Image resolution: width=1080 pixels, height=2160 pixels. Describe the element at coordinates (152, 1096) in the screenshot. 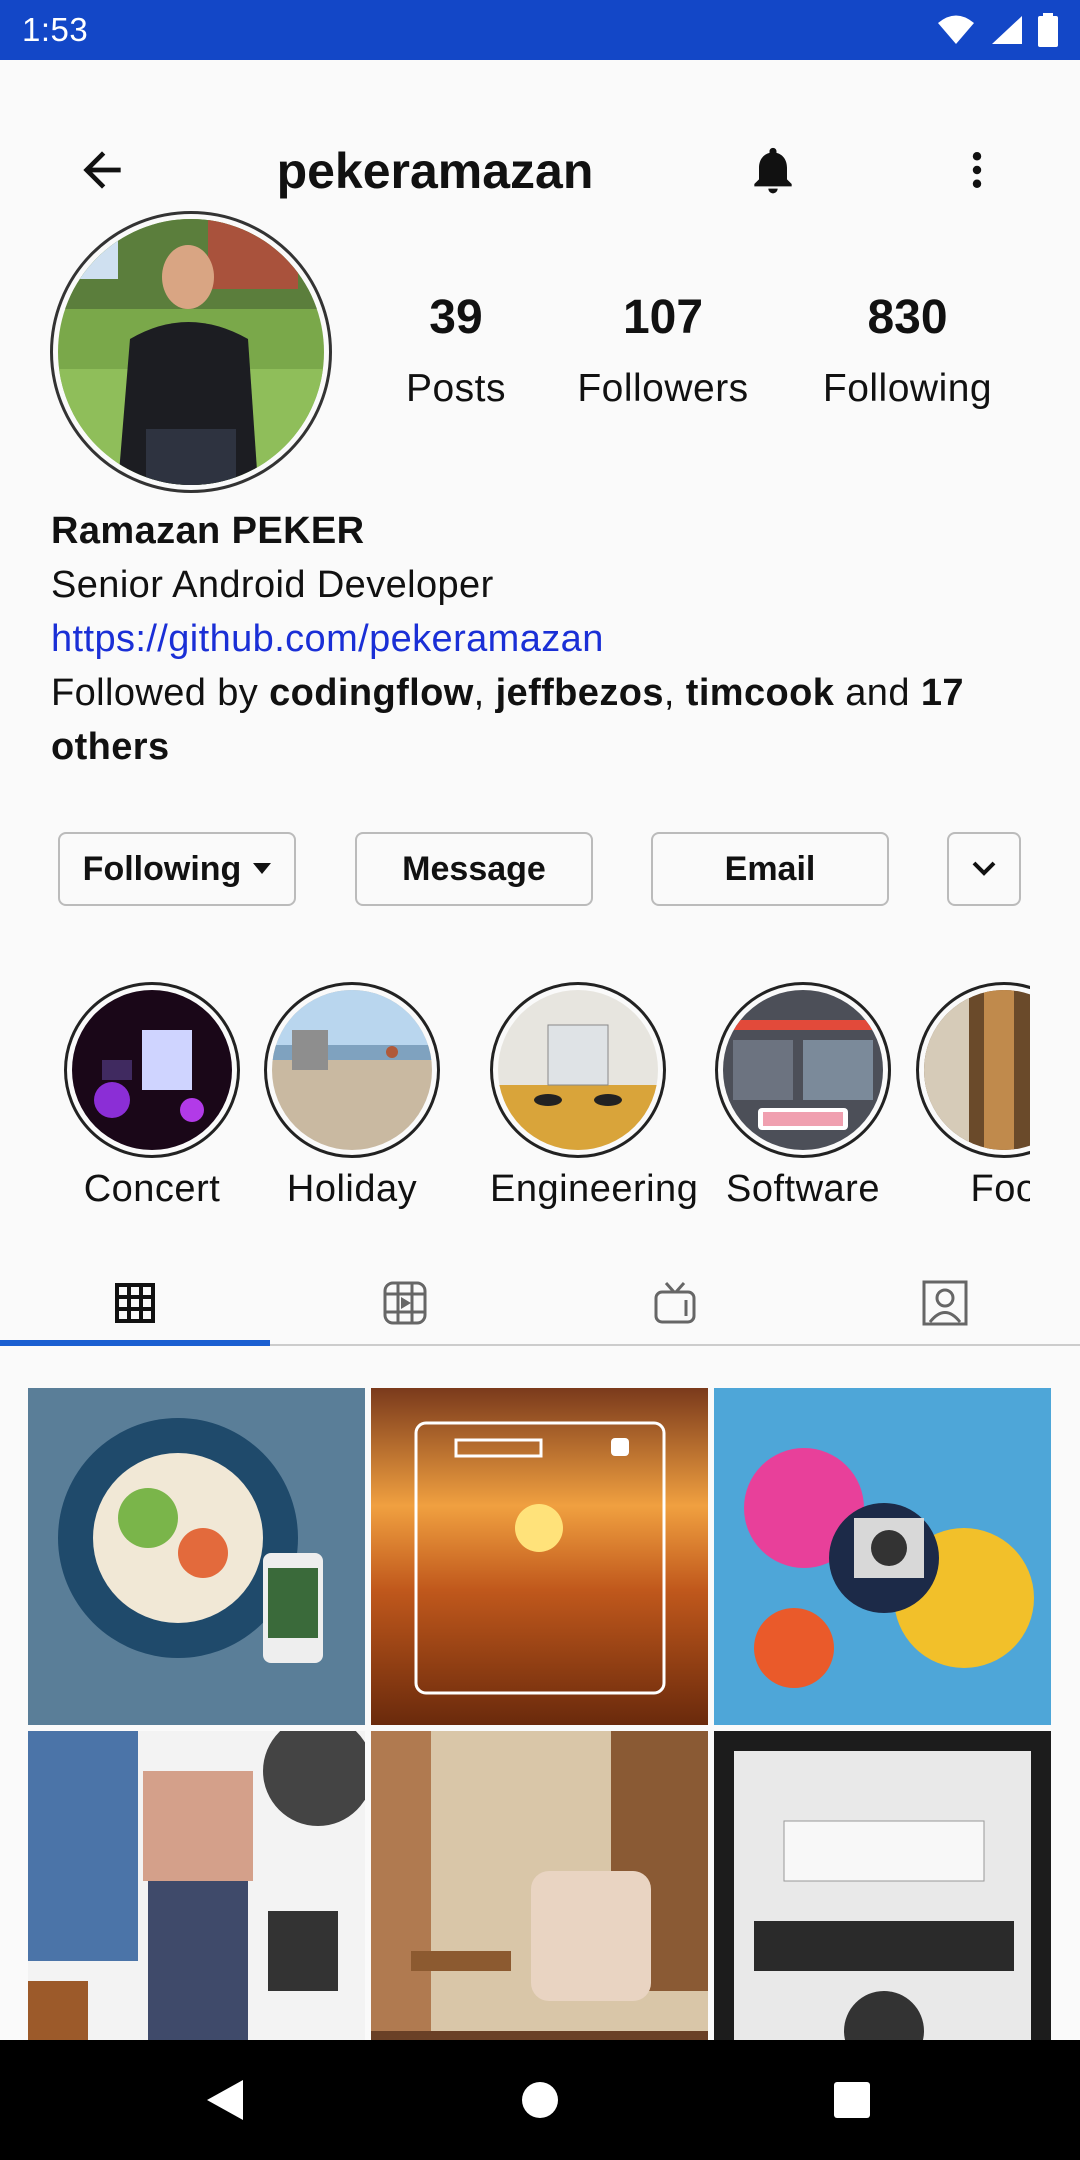

I see `highlight-concert: Concert` at that location.